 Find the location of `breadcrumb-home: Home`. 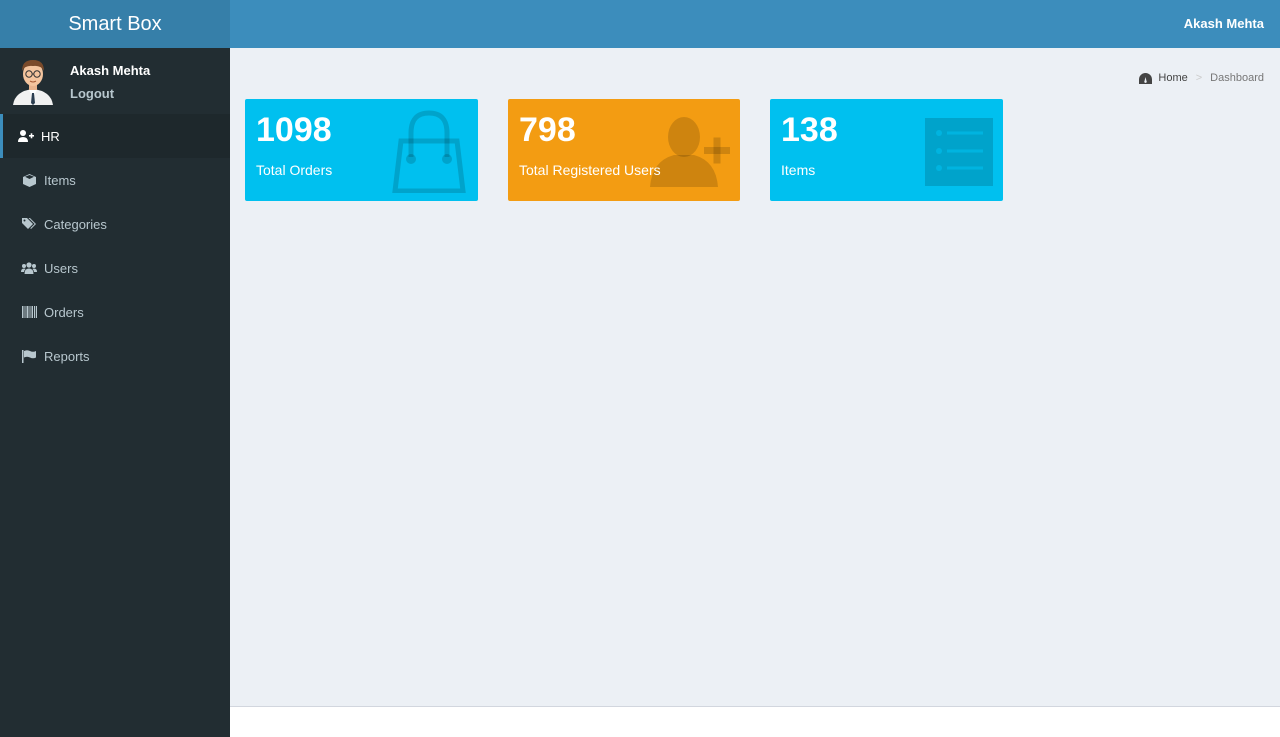

breadcrumb-home: Home is located at coordinates (1163, 78).